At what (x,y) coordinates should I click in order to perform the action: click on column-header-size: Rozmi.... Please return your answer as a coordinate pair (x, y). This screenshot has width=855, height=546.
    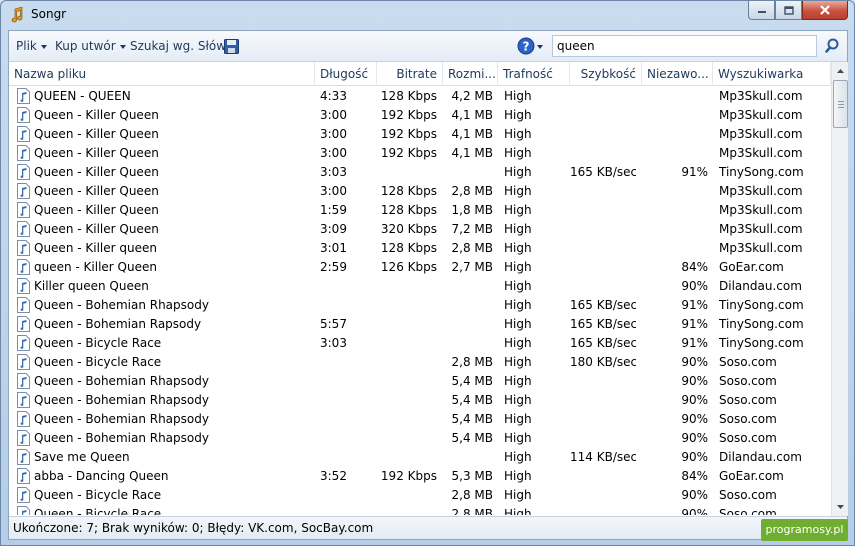
    Looking at the image, I should click on (470, 74).